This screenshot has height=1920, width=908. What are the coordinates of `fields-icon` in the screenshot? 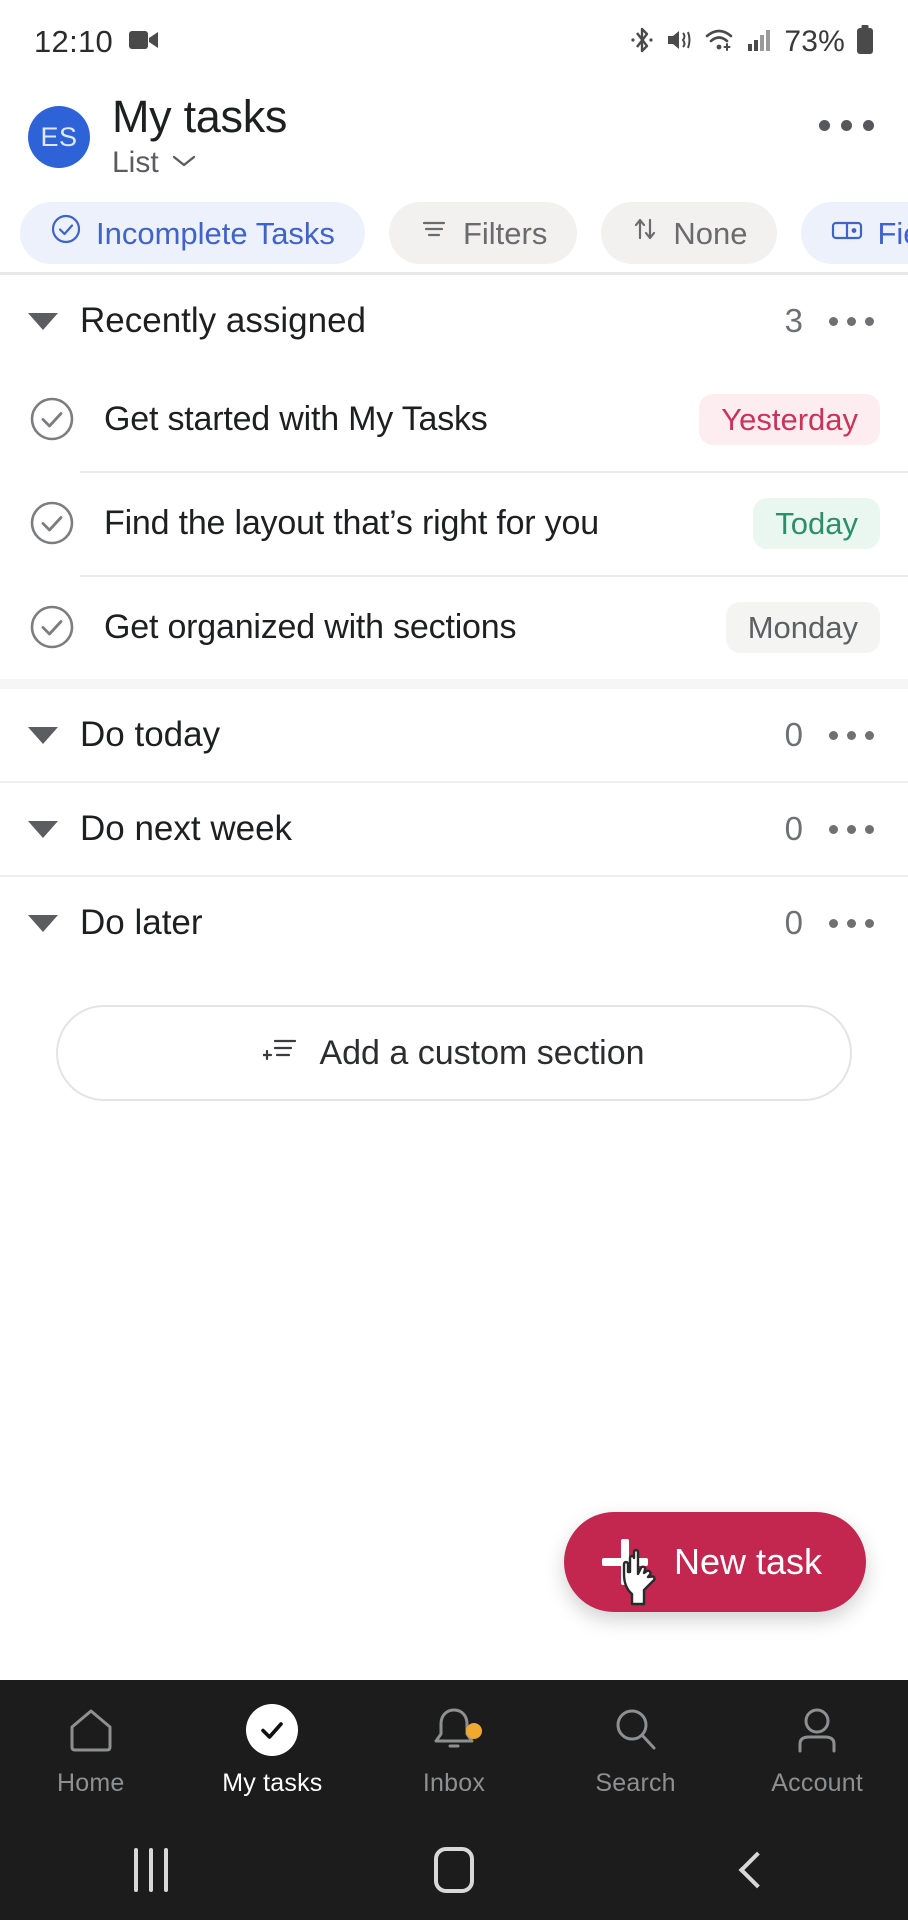 It's located at (847, 233).